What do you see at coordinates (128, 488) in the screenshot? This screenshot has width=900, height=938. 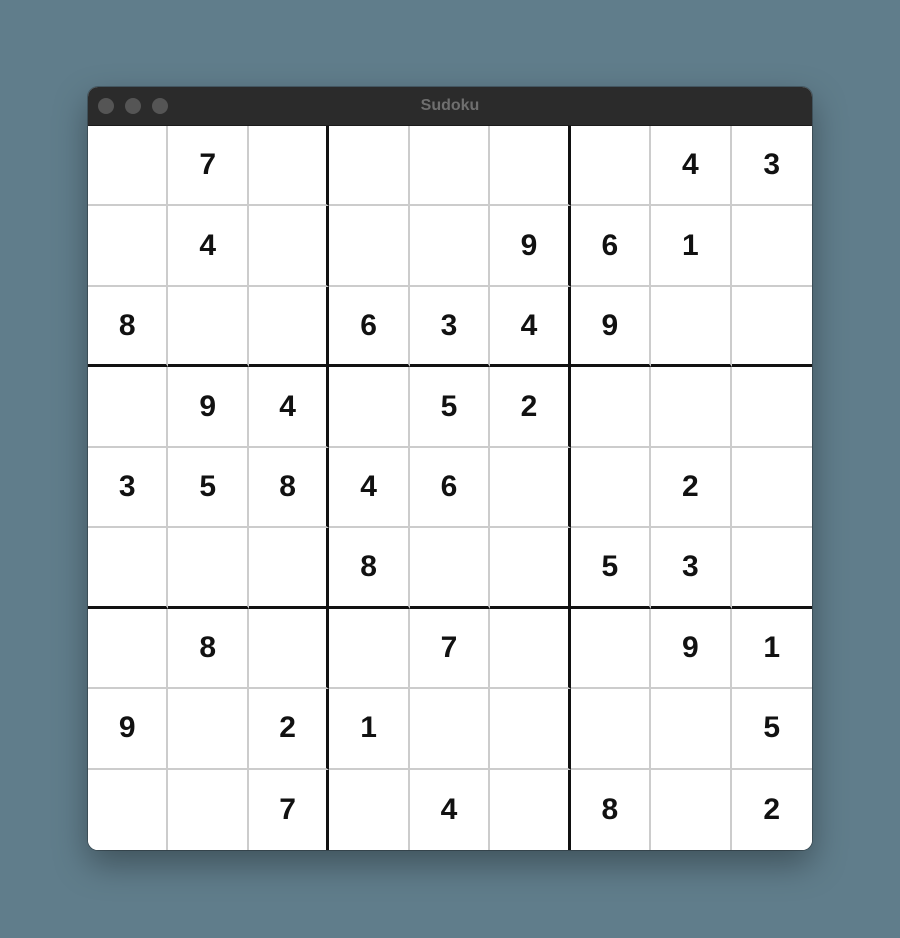 I see `sudoku-cell-r5-c1: 3` at bounding box center [128, 488].